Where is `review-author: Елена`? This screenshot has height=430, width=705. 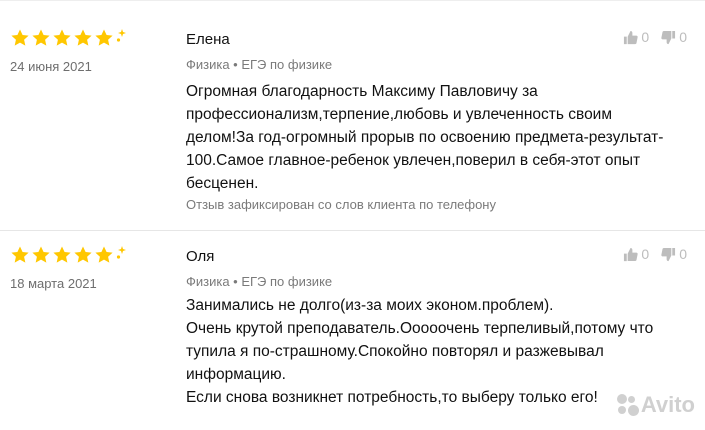
review-author: Елена is located at coordinates (208, 39).